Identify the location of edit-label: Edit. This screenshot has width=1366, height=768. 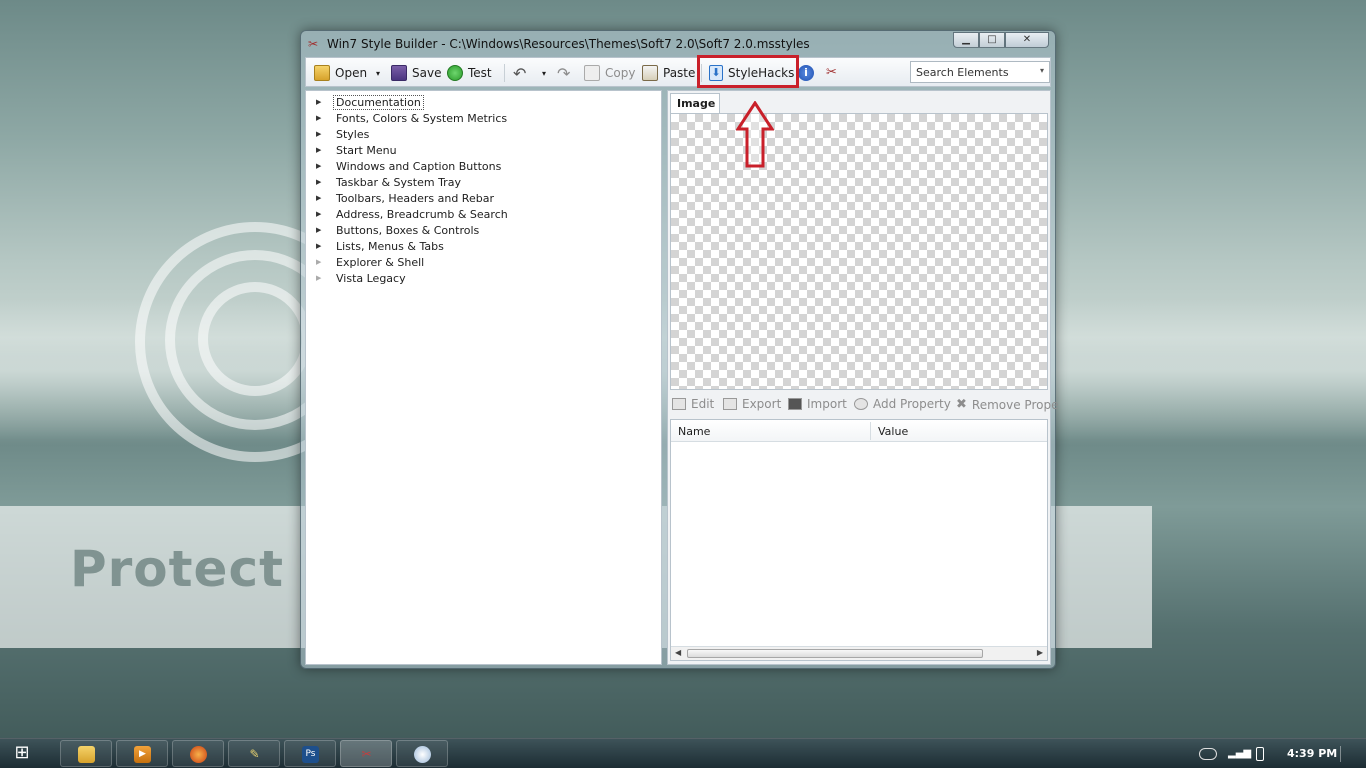
(703, 404).